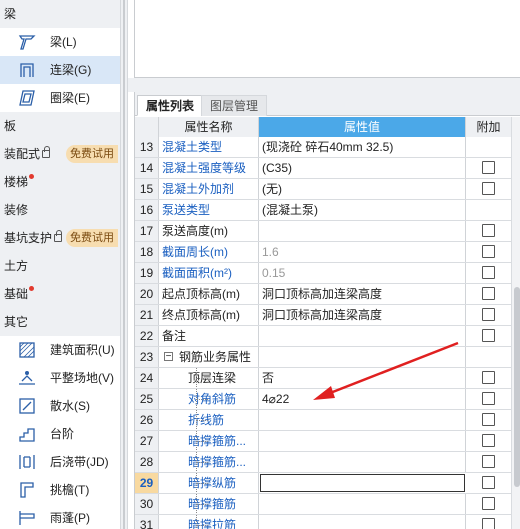 The width and height of the screenshot is (520, 529). I want to click on table-row: 23− 钢筋业务属性, so click(323, 357).